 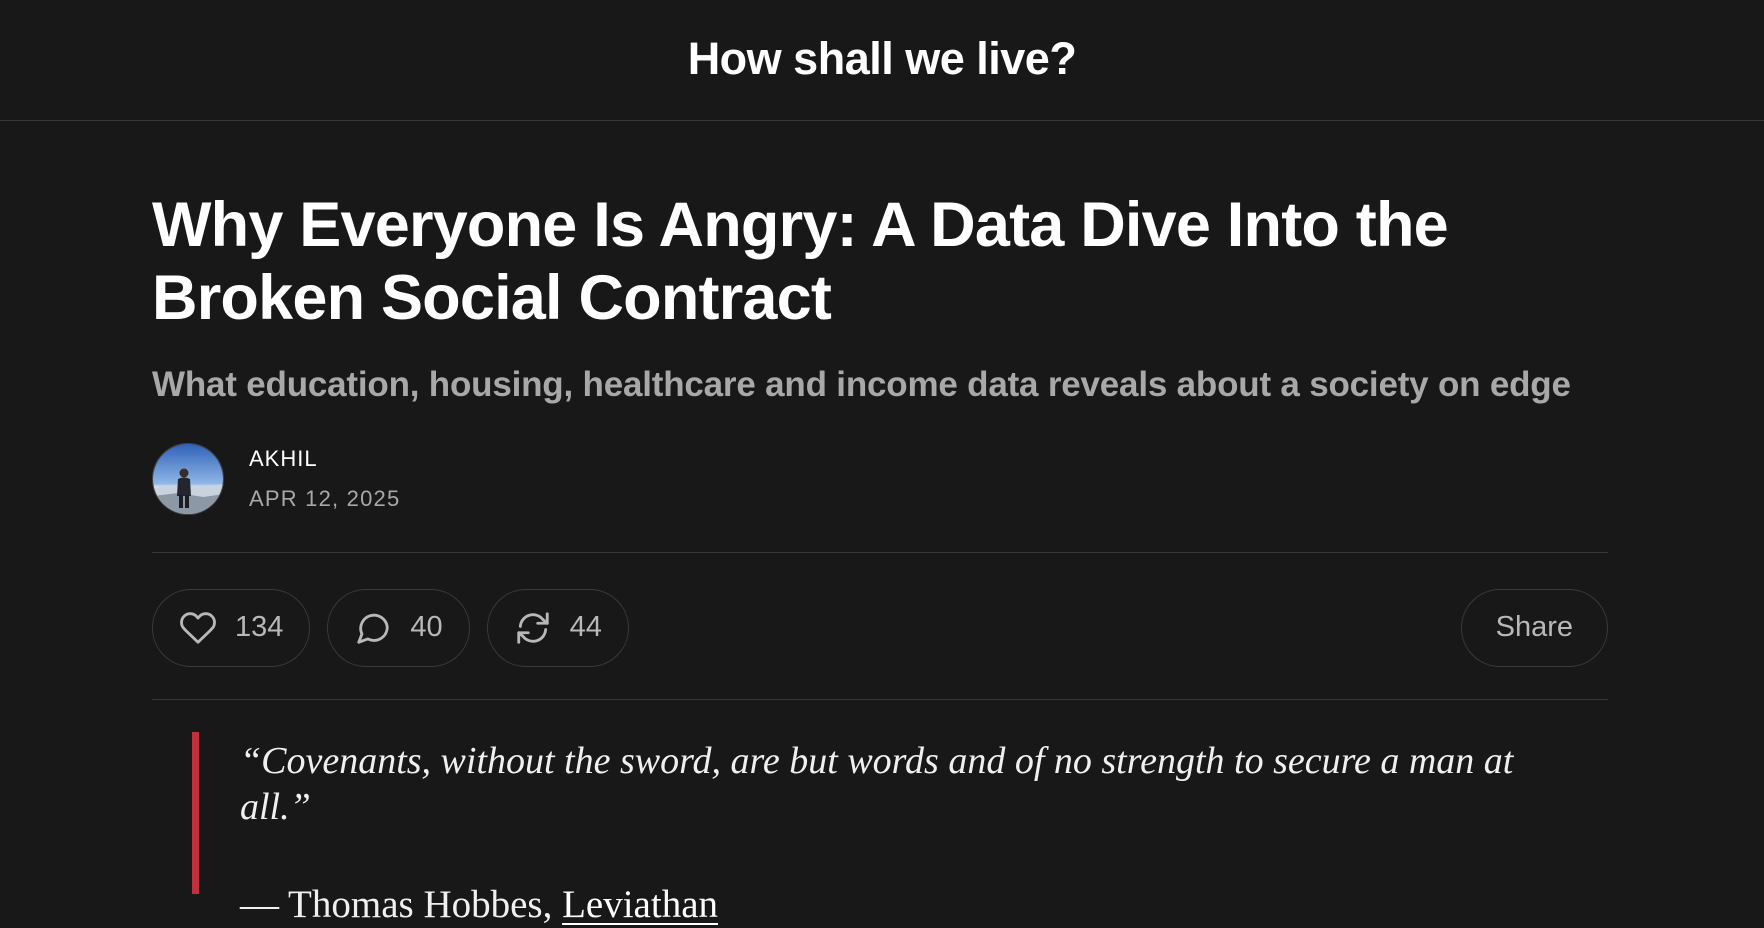 I want to click on quote-attribution-prefix: — Thomas Hobbes,, so click(x=401, y=904).